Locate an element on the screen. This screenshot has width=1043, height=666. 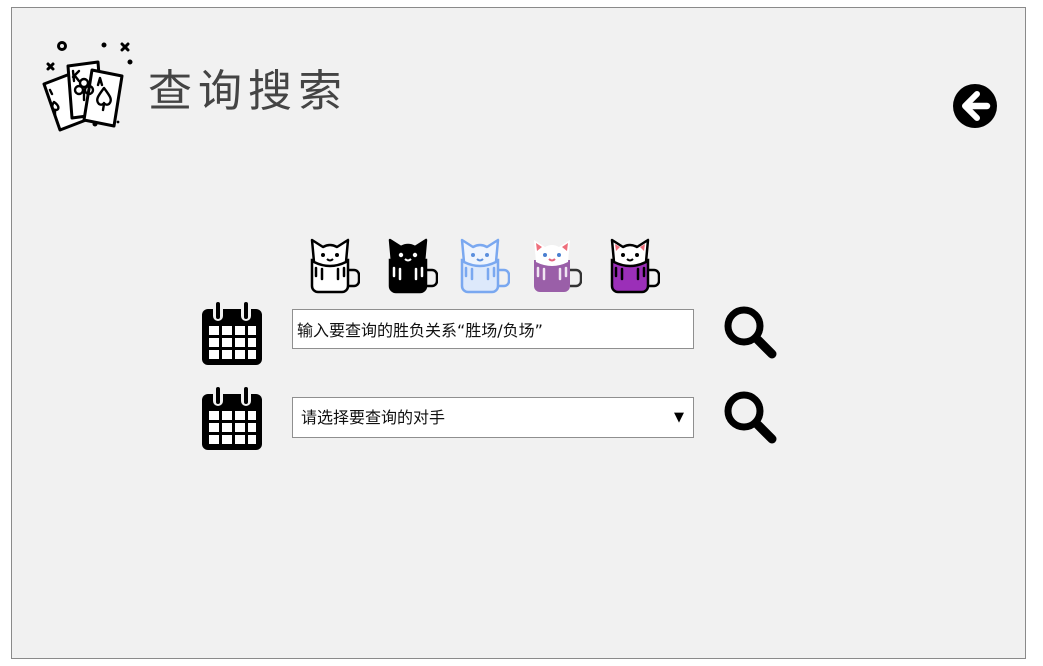
cat-mug-purple-icon is located at coordinates (634, 264).